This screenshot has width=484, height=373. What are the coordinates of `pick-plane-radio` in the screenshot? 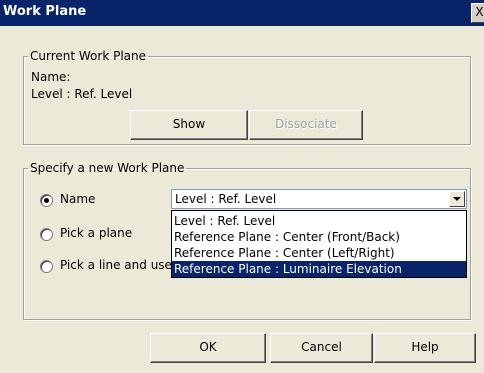 It's located at (46, 234).